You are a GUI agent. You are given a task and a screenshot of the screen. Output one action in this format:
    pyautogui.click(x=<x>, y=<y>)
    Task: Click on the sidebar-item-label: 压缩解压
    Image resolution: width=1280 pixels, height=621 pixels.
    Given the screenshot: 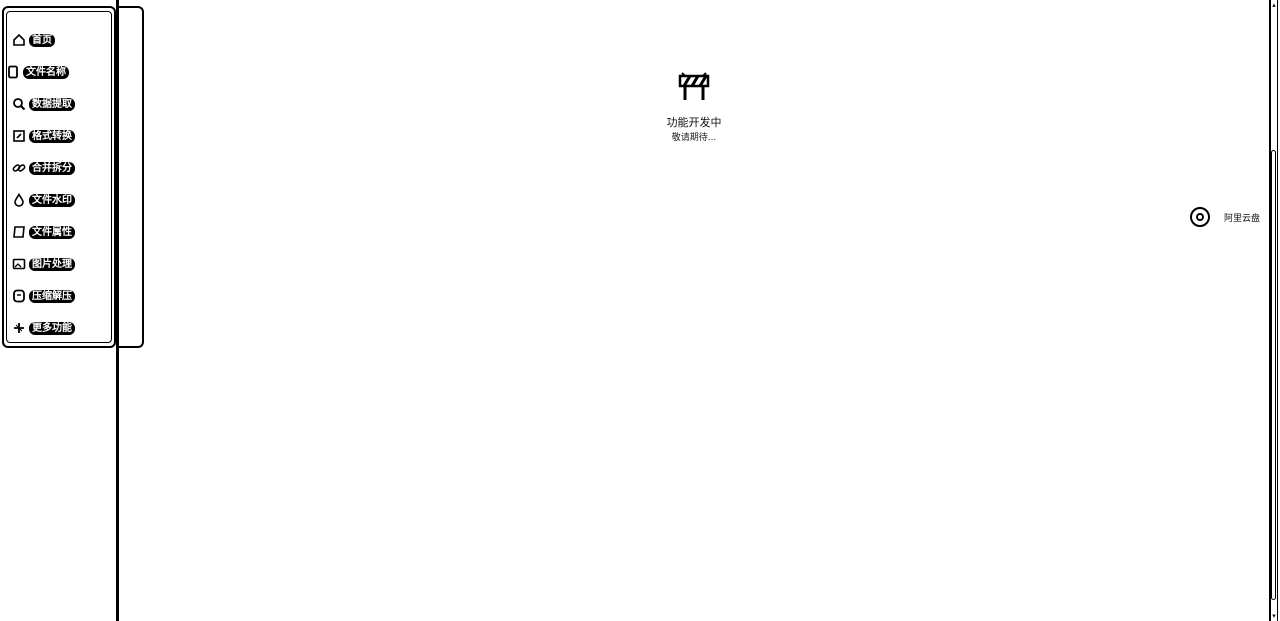 What is the action you would take?
    pyautogui.click(x=52, y=296)
    